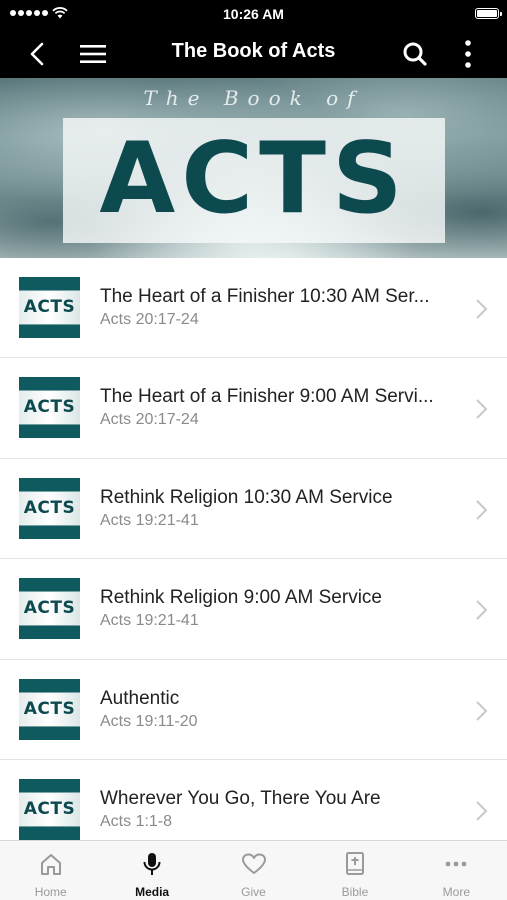 Image resolution: width=507 pixels, height=900 pixels. I want to click on tab-label: Media, so click(152, 892).